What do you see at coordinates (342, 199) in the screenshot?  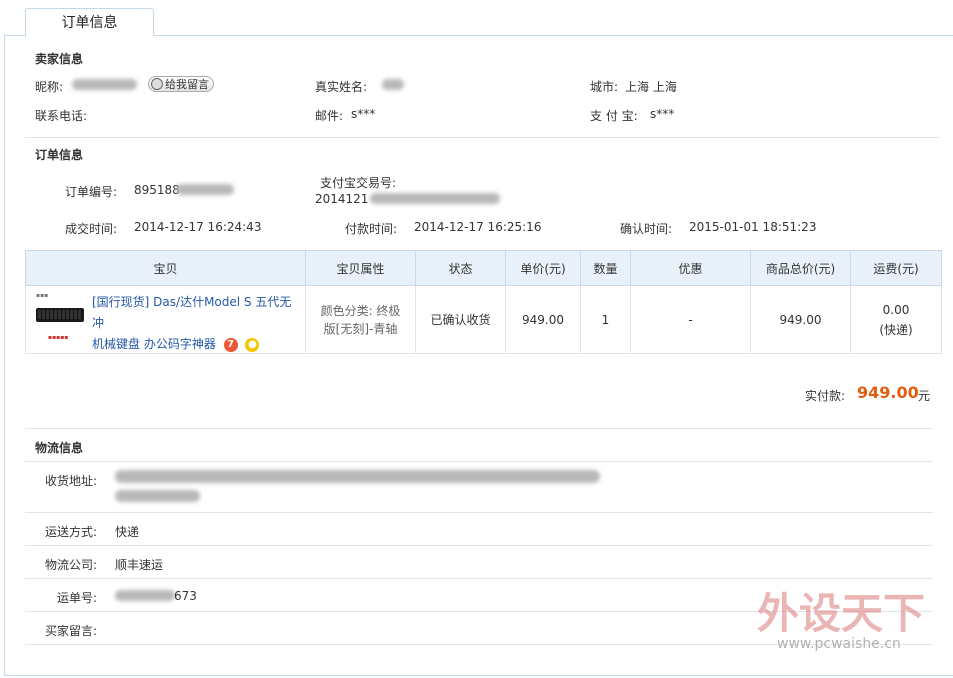 I see `alipay-trade-value: 2014121` at bounding box center [342, 199].